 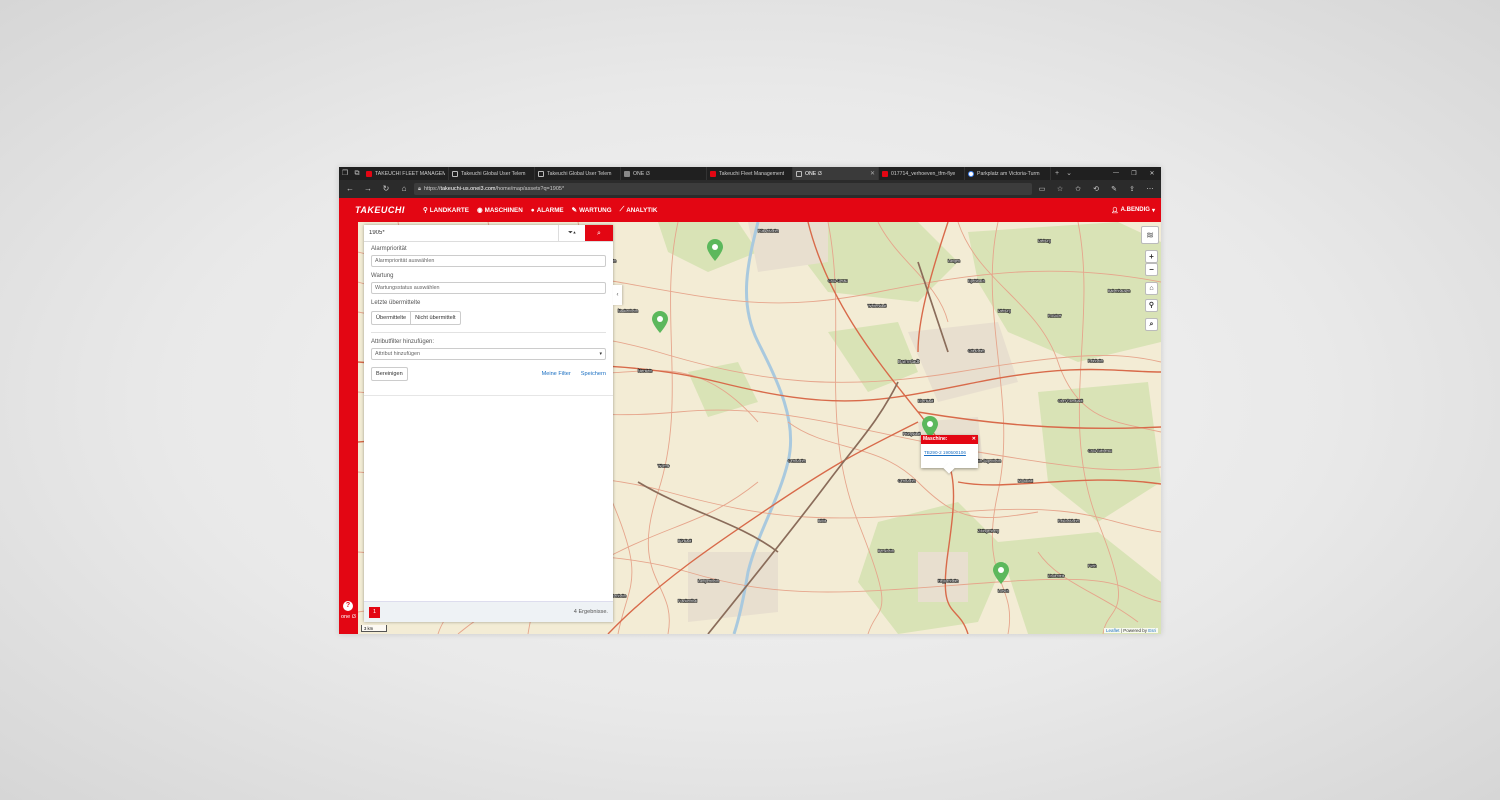 What do you see at coordinates (922, 173) in the screenshot?
I see `browser-tab: 017714_verhoeven_tfm-flye` at bounding box center [922, 173].